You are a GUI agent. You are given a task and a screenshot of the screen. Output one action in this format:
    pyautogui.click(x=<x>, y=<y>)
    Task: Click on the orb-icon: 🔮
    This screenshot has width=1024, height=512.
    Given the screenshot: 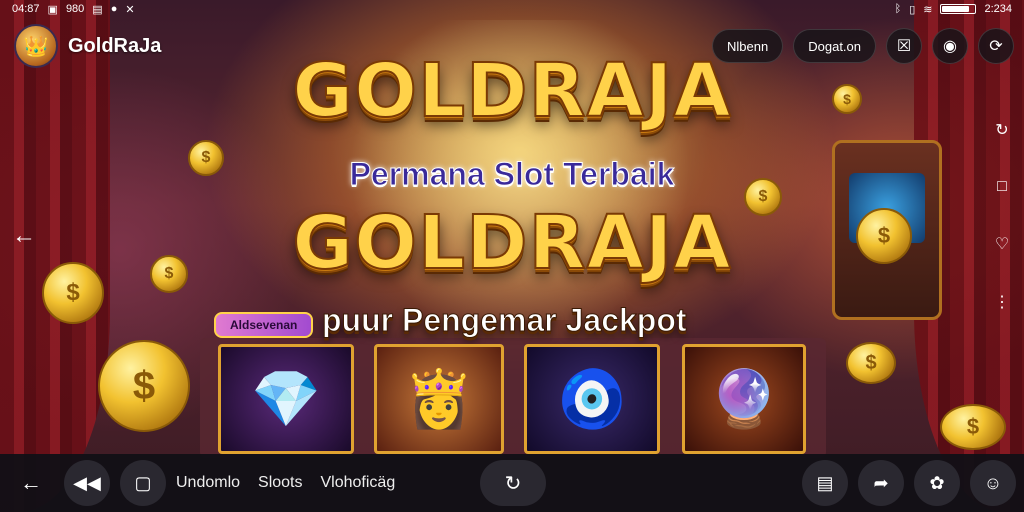 What is the action you would take?
    pyautogui.click(x=744, y=398)
    